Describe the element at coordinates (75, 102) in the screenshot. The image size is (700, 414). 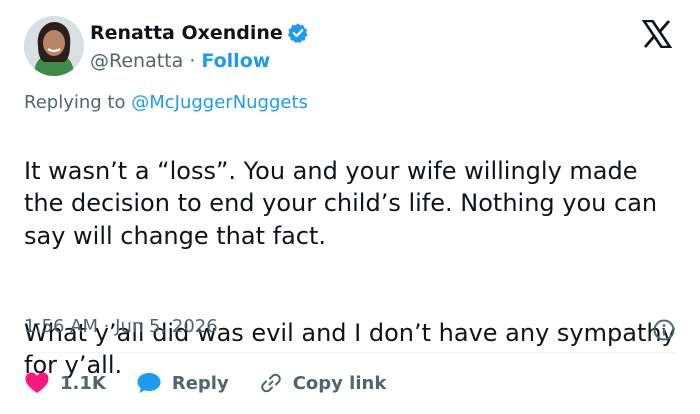
I see `replying-prefix: Replying to` at that location.